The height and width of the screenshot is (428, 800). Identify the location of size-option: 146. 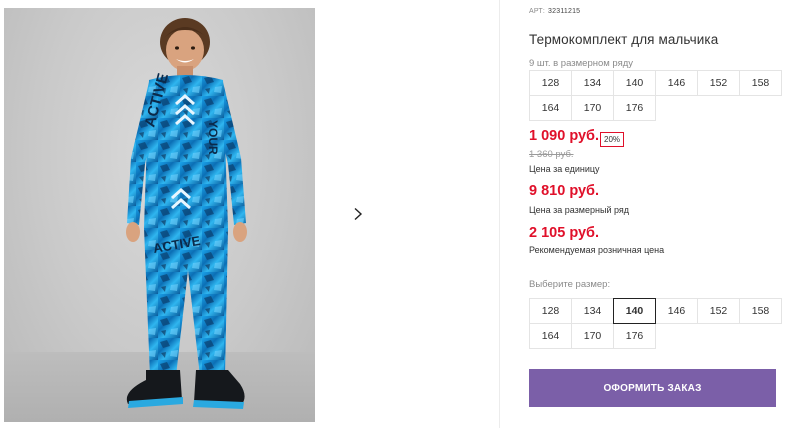
(676, 311).